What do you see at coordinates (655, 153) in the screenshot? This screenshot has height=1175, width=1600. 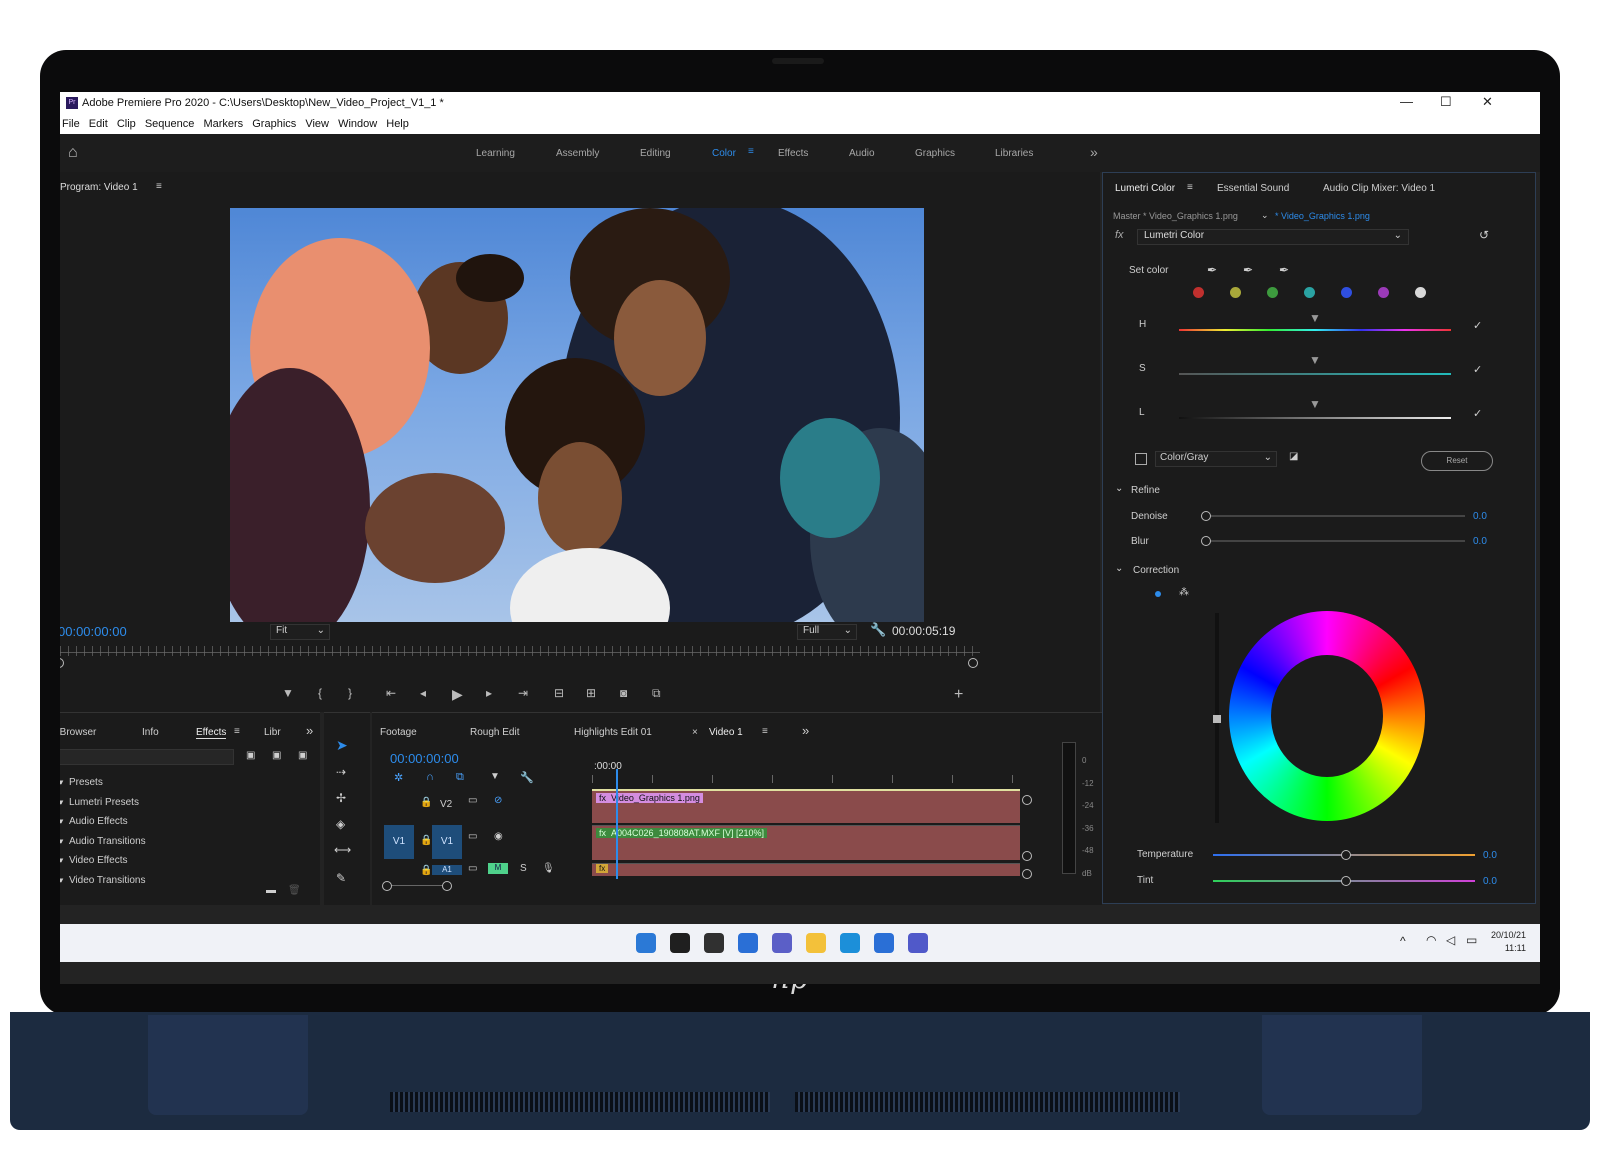 I see `workspace-editing: Editing` at bounding box center [655, 153].